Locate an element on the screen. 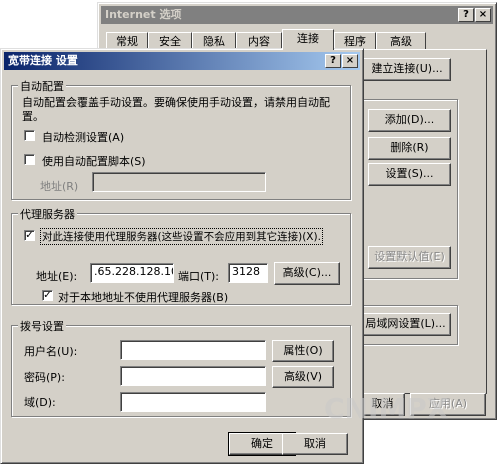  use-proxy-label: 对此连接使用代理服务器(这些设置不会应用到其它连接)(X). is located at coordinates (181, 236).